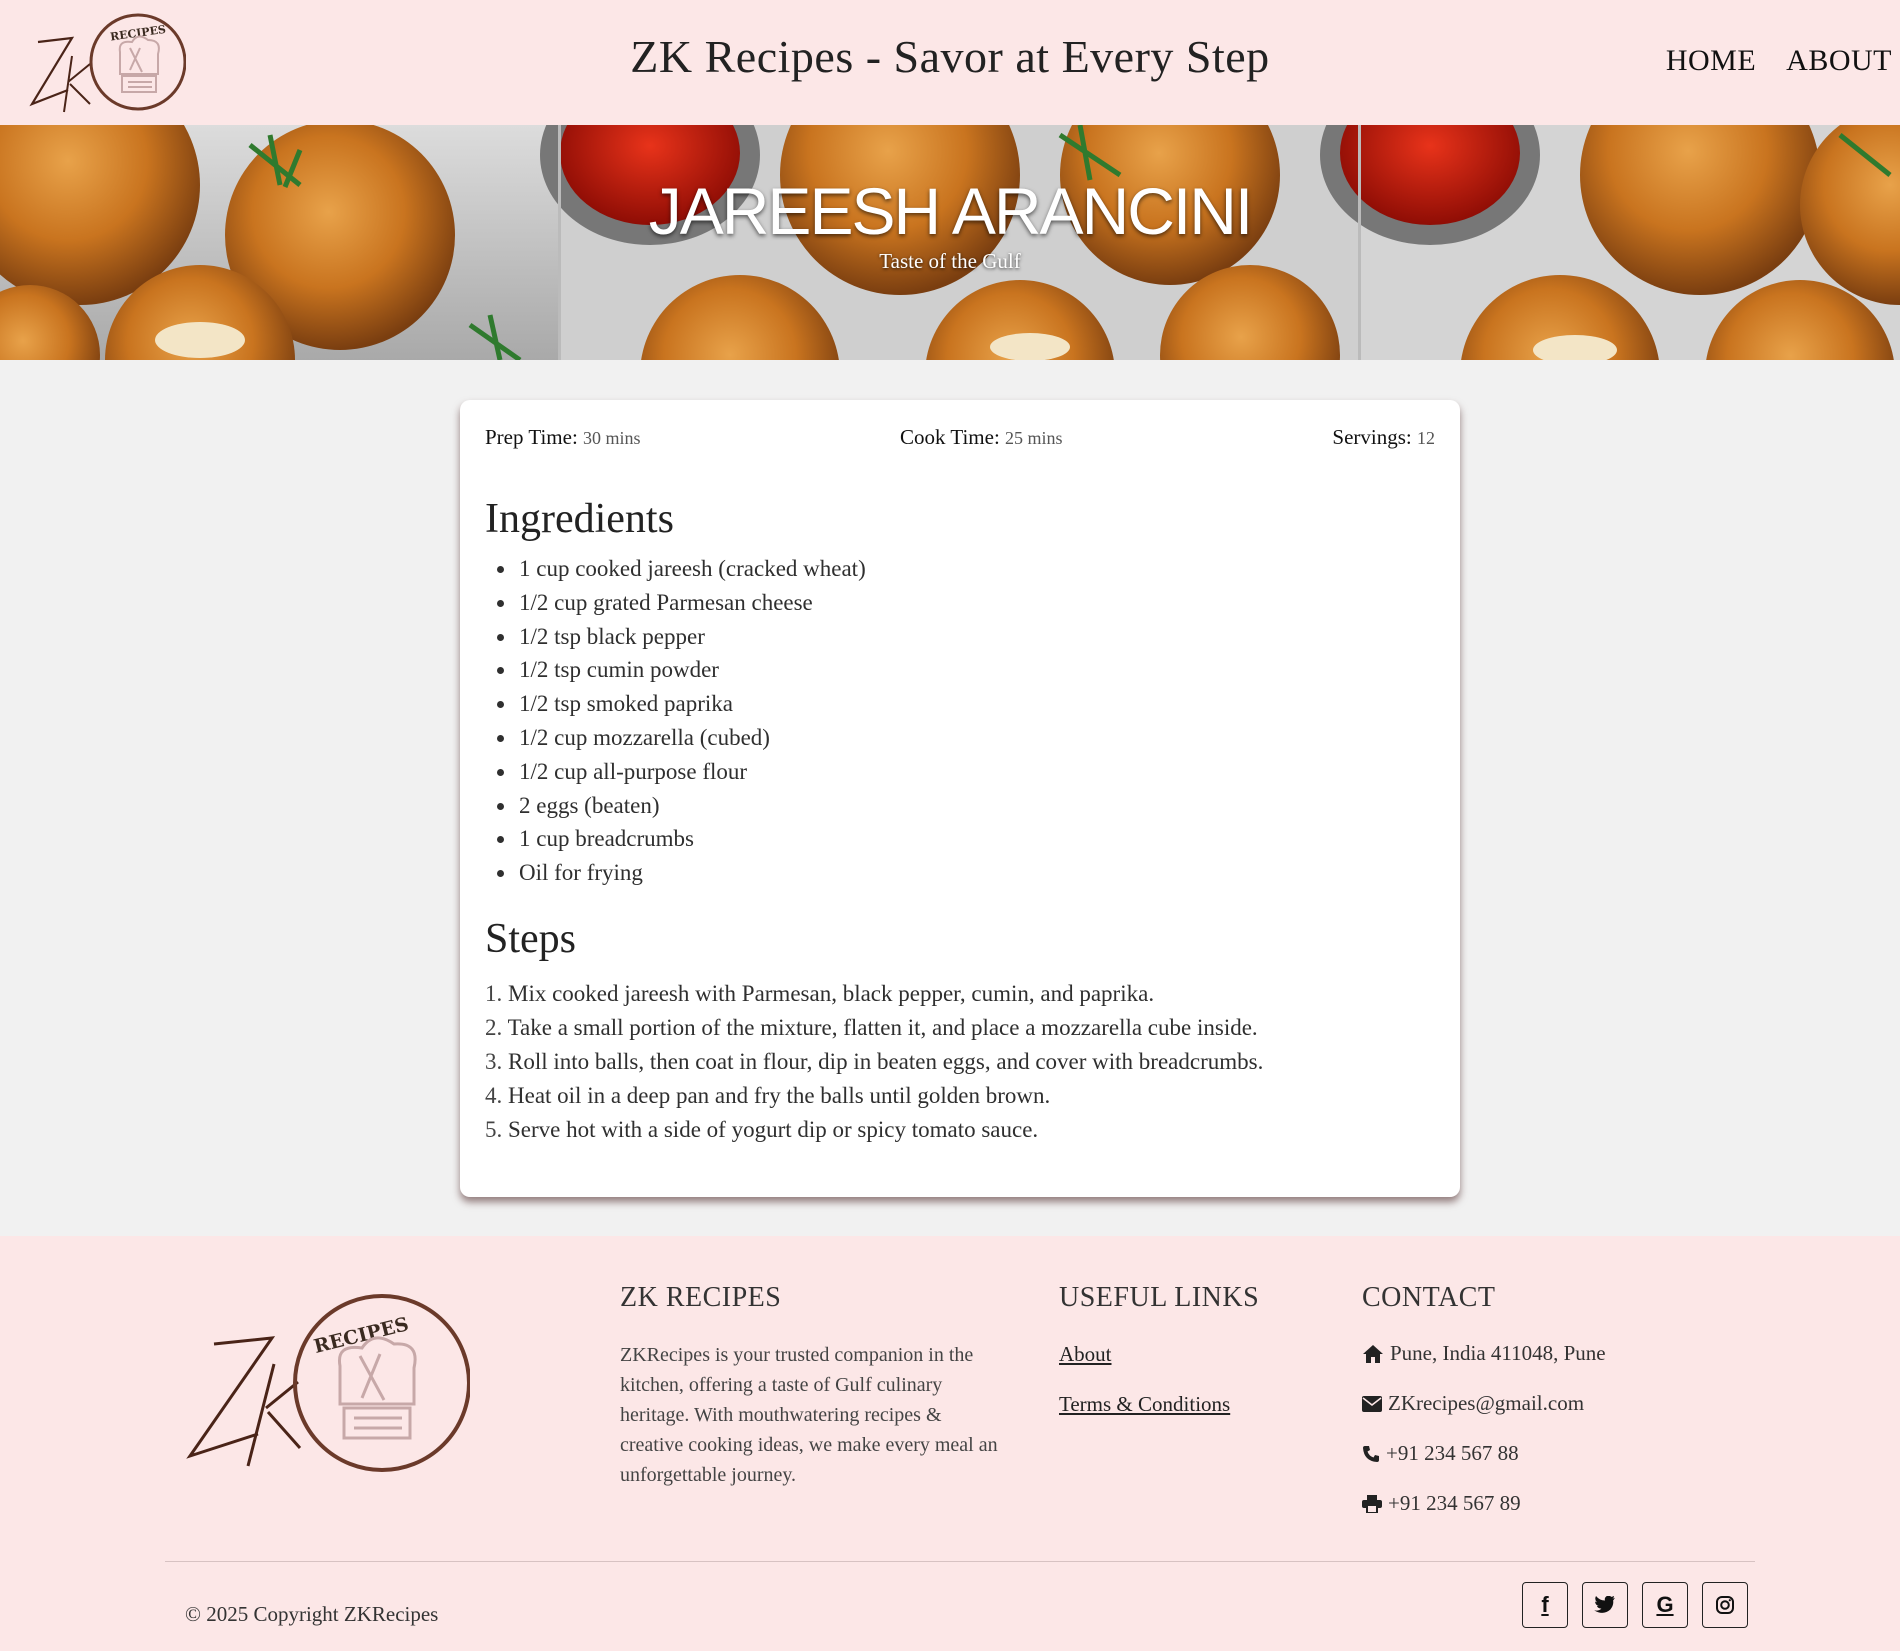 This screenshot has height=1651, width=1900. I want to click on contact-phone-text: +91 234 567 88, so click(1452, 1453).